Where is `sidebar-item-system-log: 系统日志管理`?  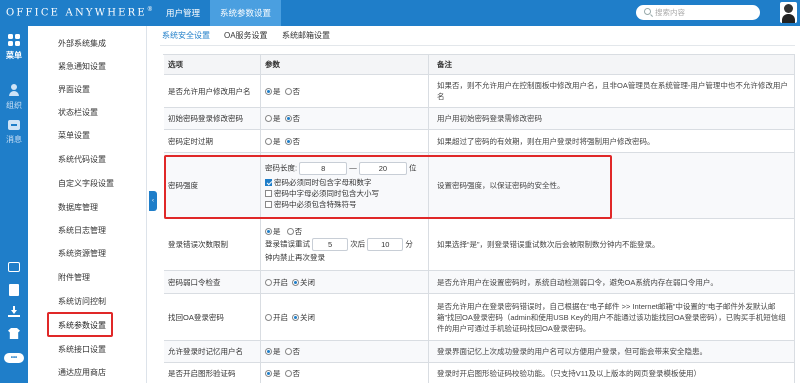
sidebar-item-system-log: 系统日志管理 is located at coordinates (82, 230).